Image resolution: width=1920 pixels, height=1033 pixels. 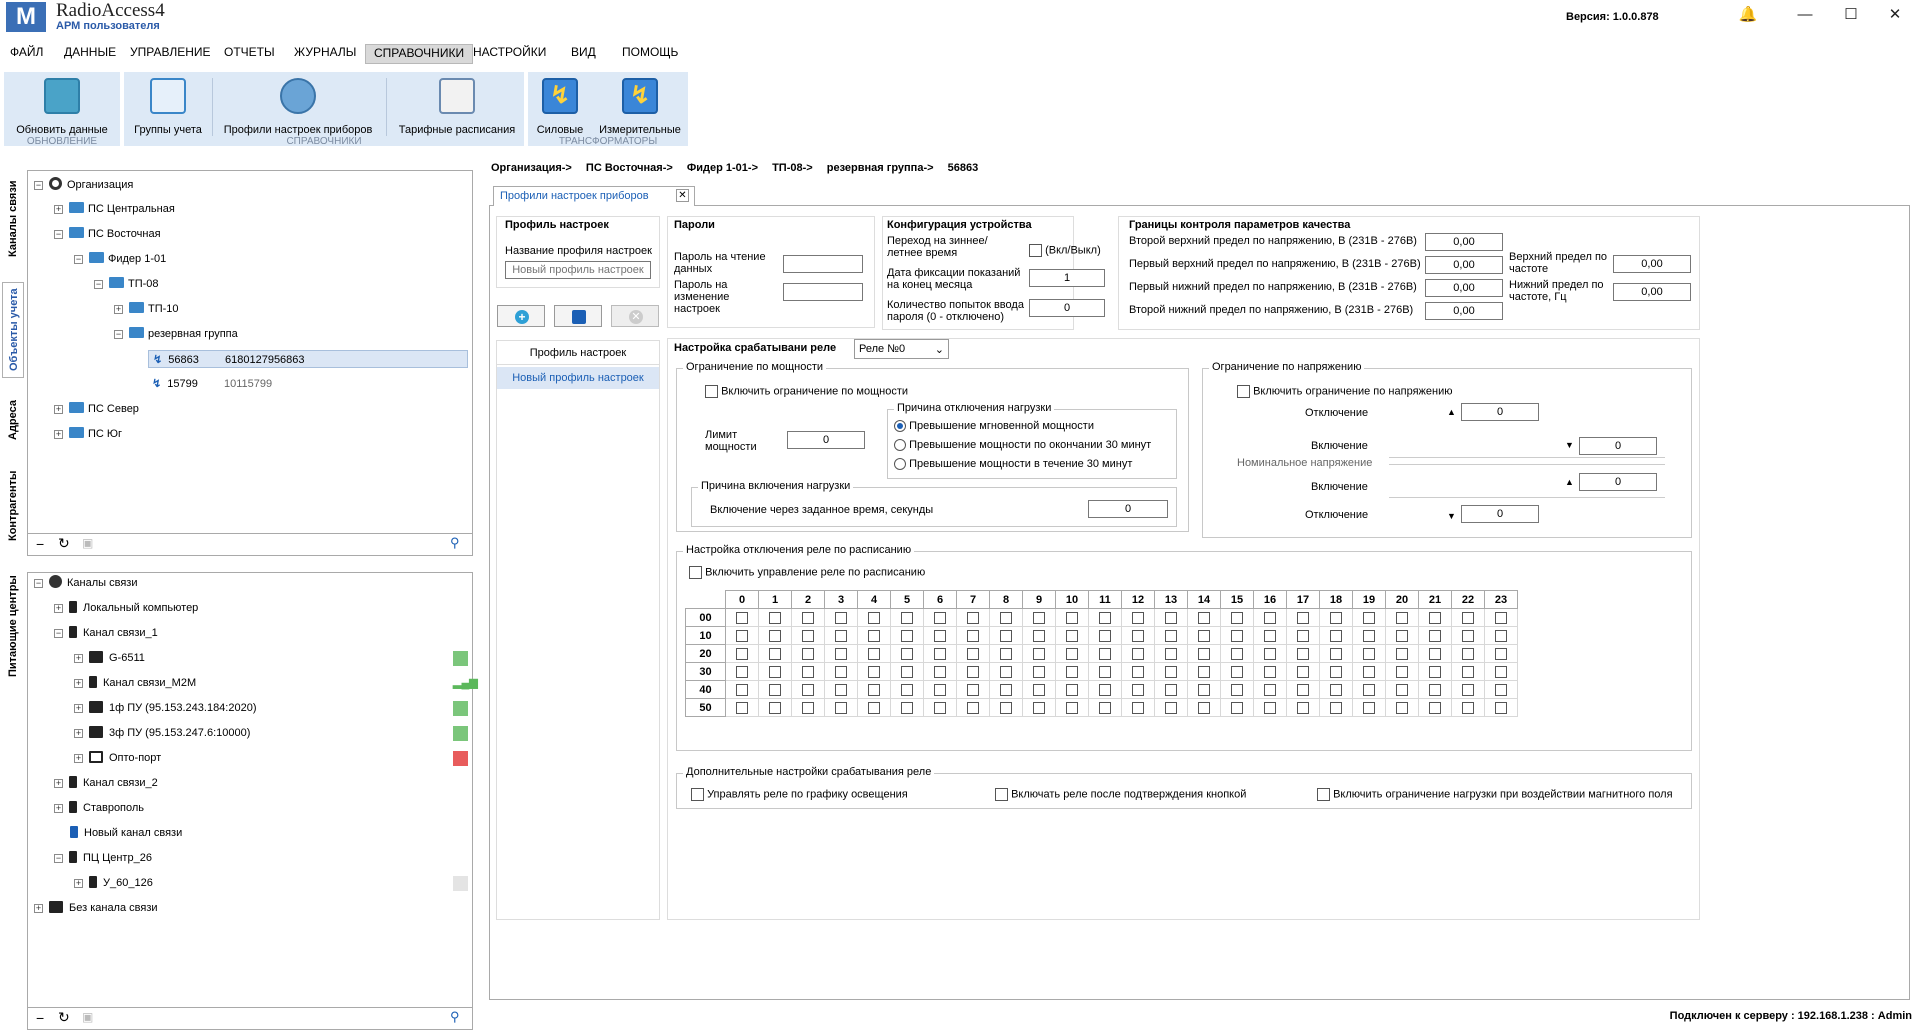 What do you see at coordinates (823, 292) in the screenshot?
I see `change-password-input` at bounding box center [823, 292].